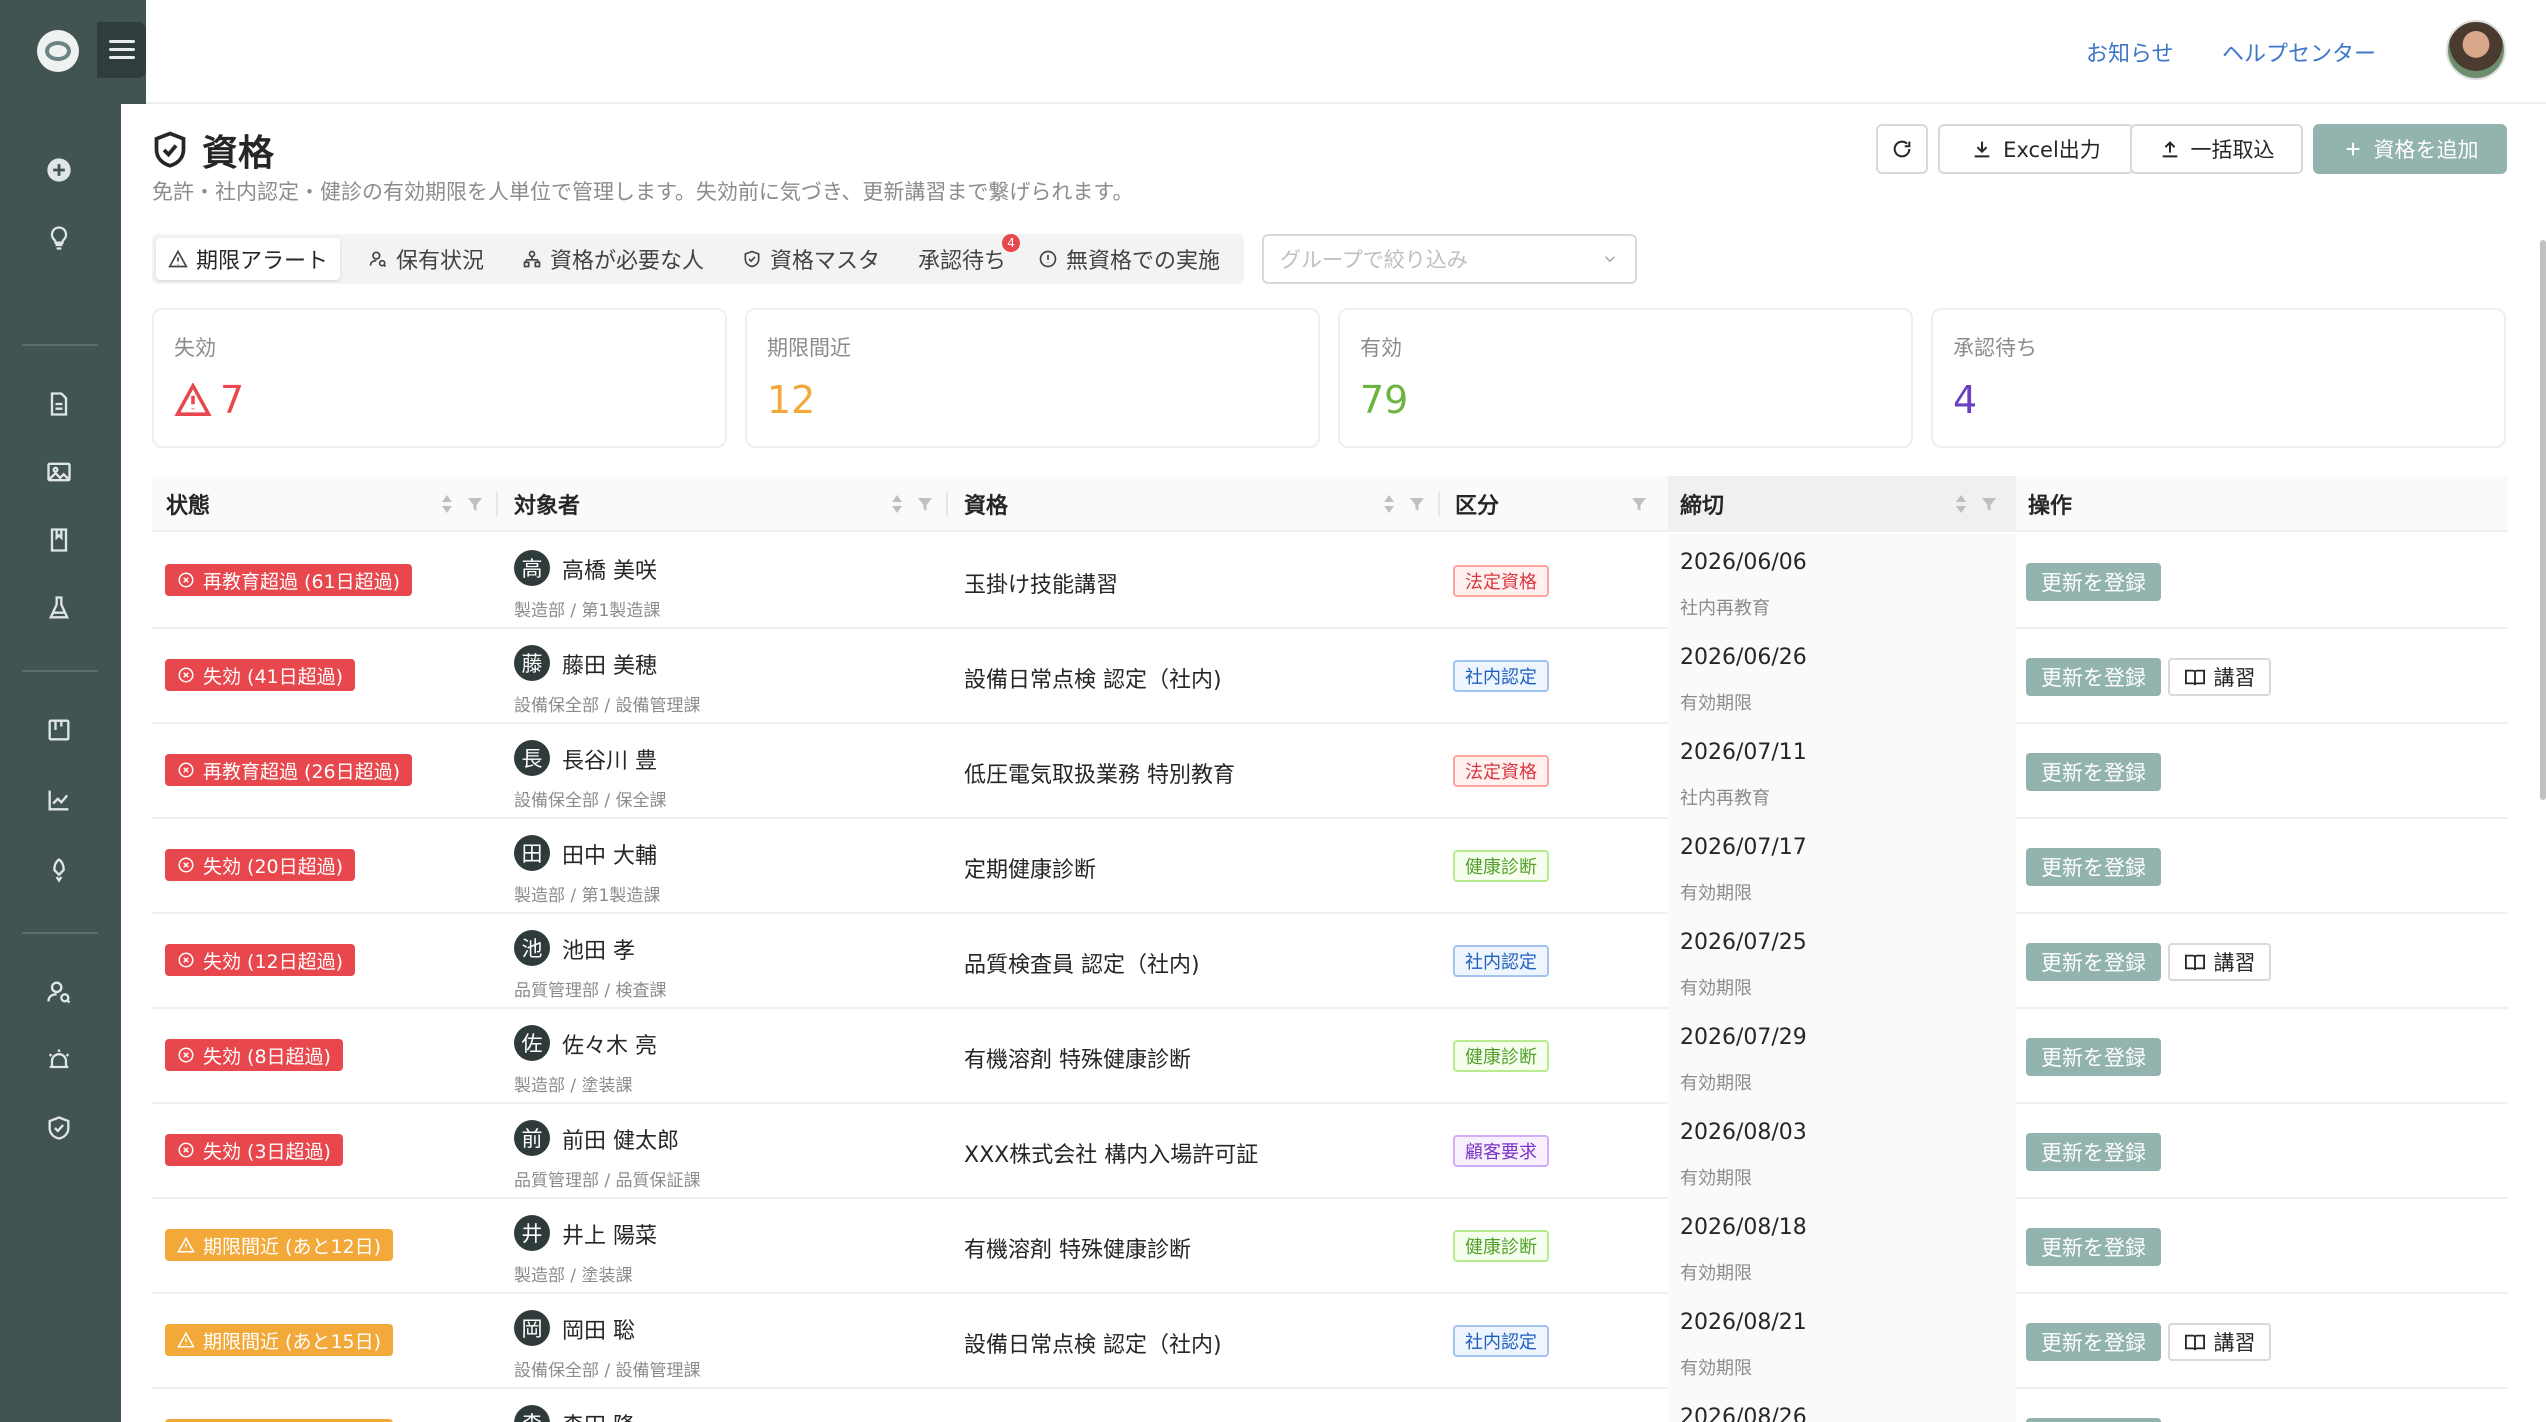 The height and width of the screenshot is (1422, 2546). Describe the element at coordinates (1129, 259) in the screenshot. I see `tab-unqualified-execution: 無資格での実施` at that location.